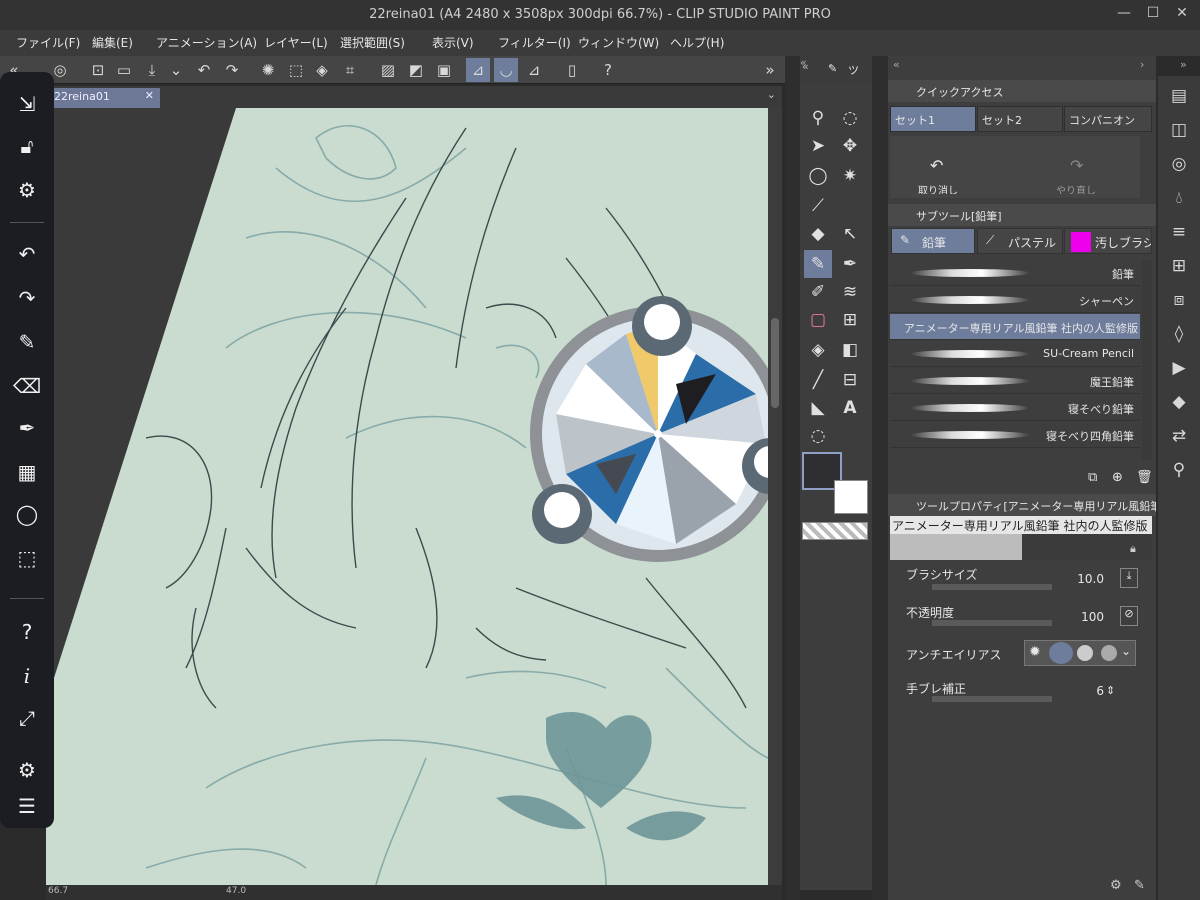  I want to click on gear-icon: ⚙, so click(27, 190).